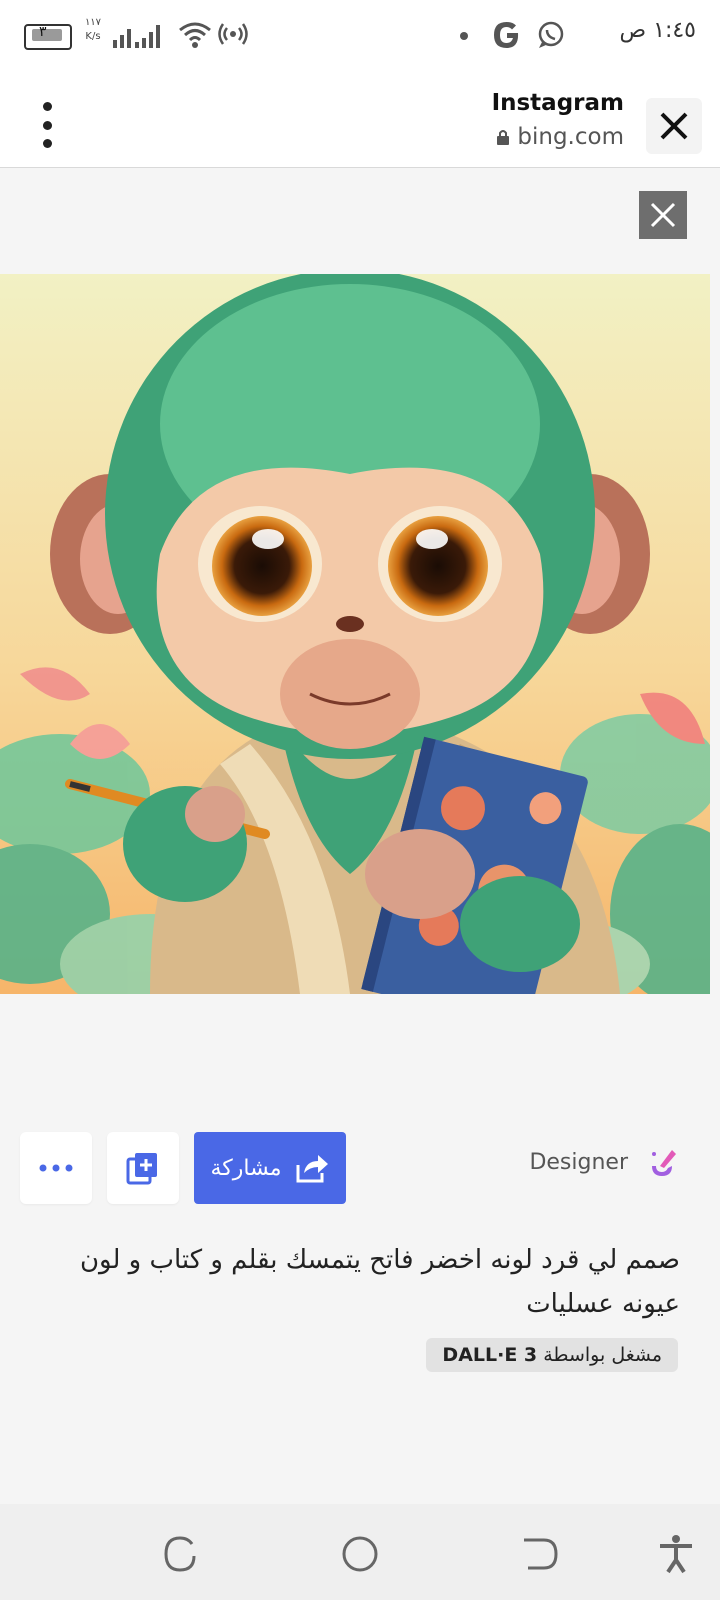 The height and width of the screenshot is (1600, 720). I want to click on page-title: Instagram, so click(557, 103).